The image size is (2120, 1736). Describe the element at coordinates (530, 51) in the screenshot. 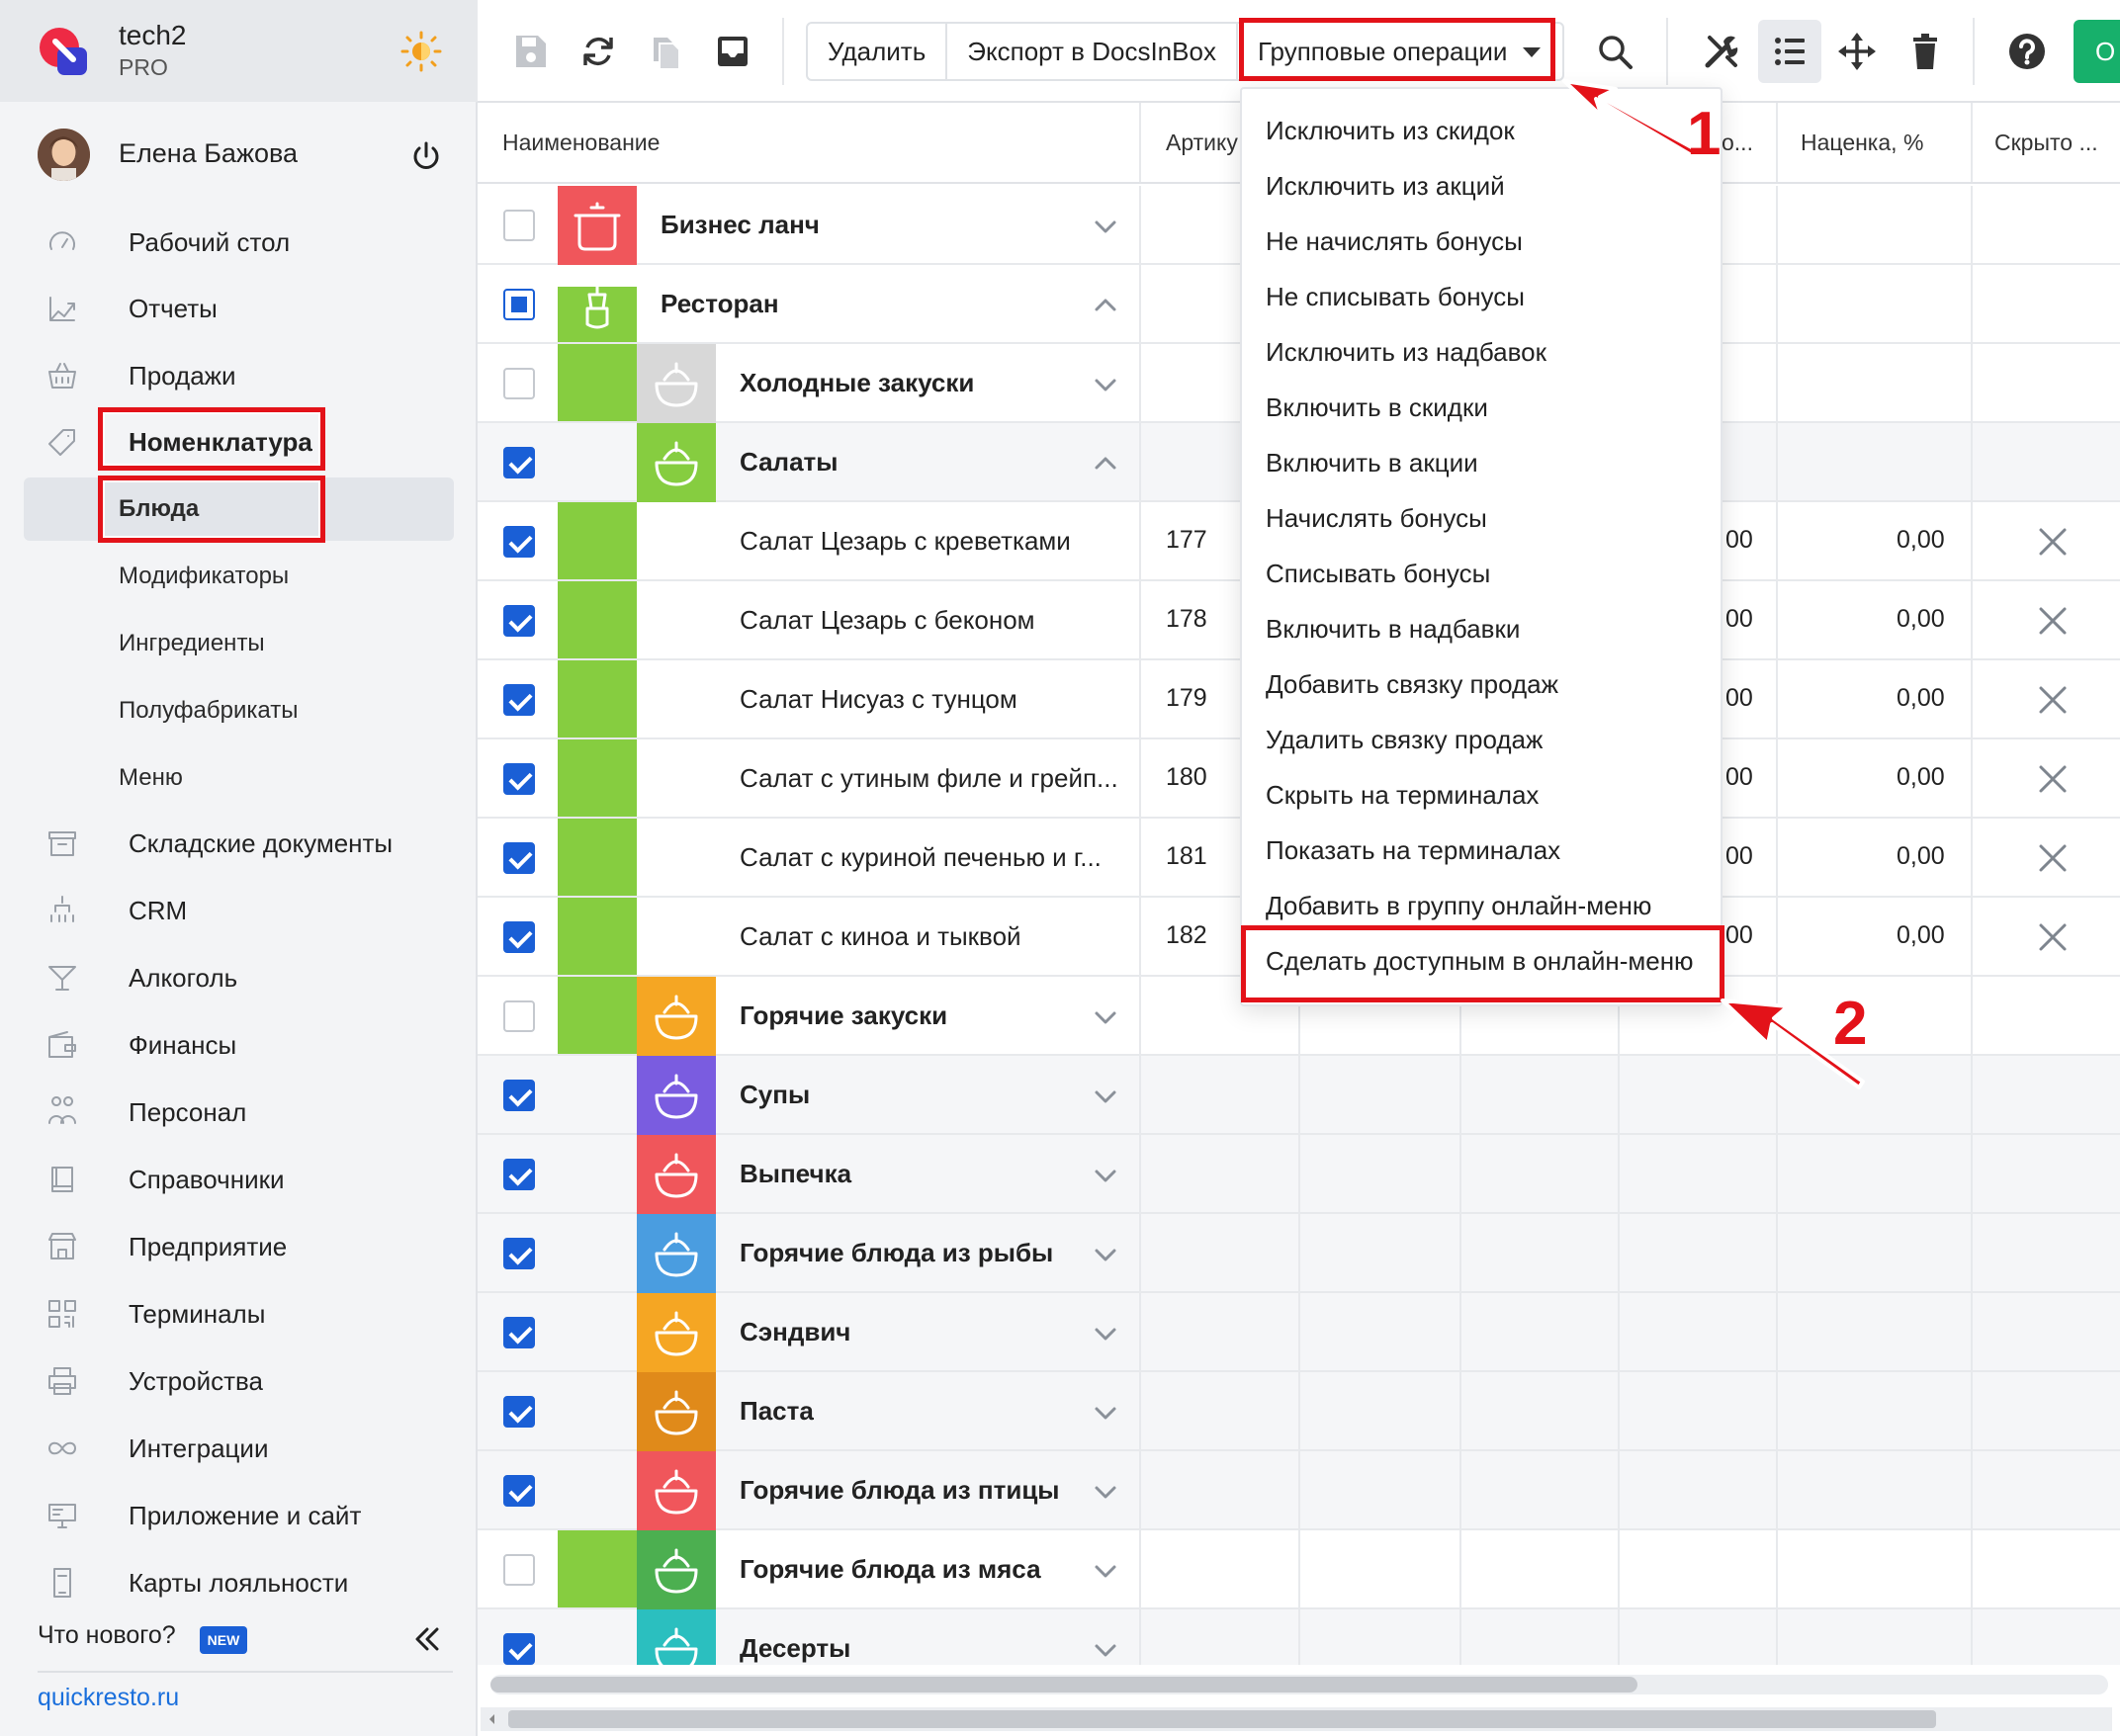

I see `save-icon` at that location.